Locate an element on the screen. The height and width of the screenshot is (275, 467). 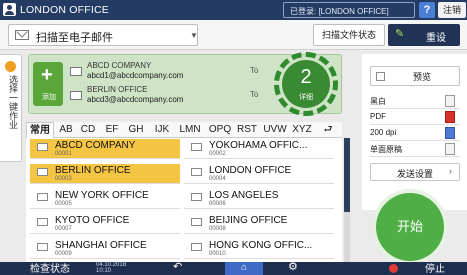
scrollbar-thumb is located at coordinates (347, 175).